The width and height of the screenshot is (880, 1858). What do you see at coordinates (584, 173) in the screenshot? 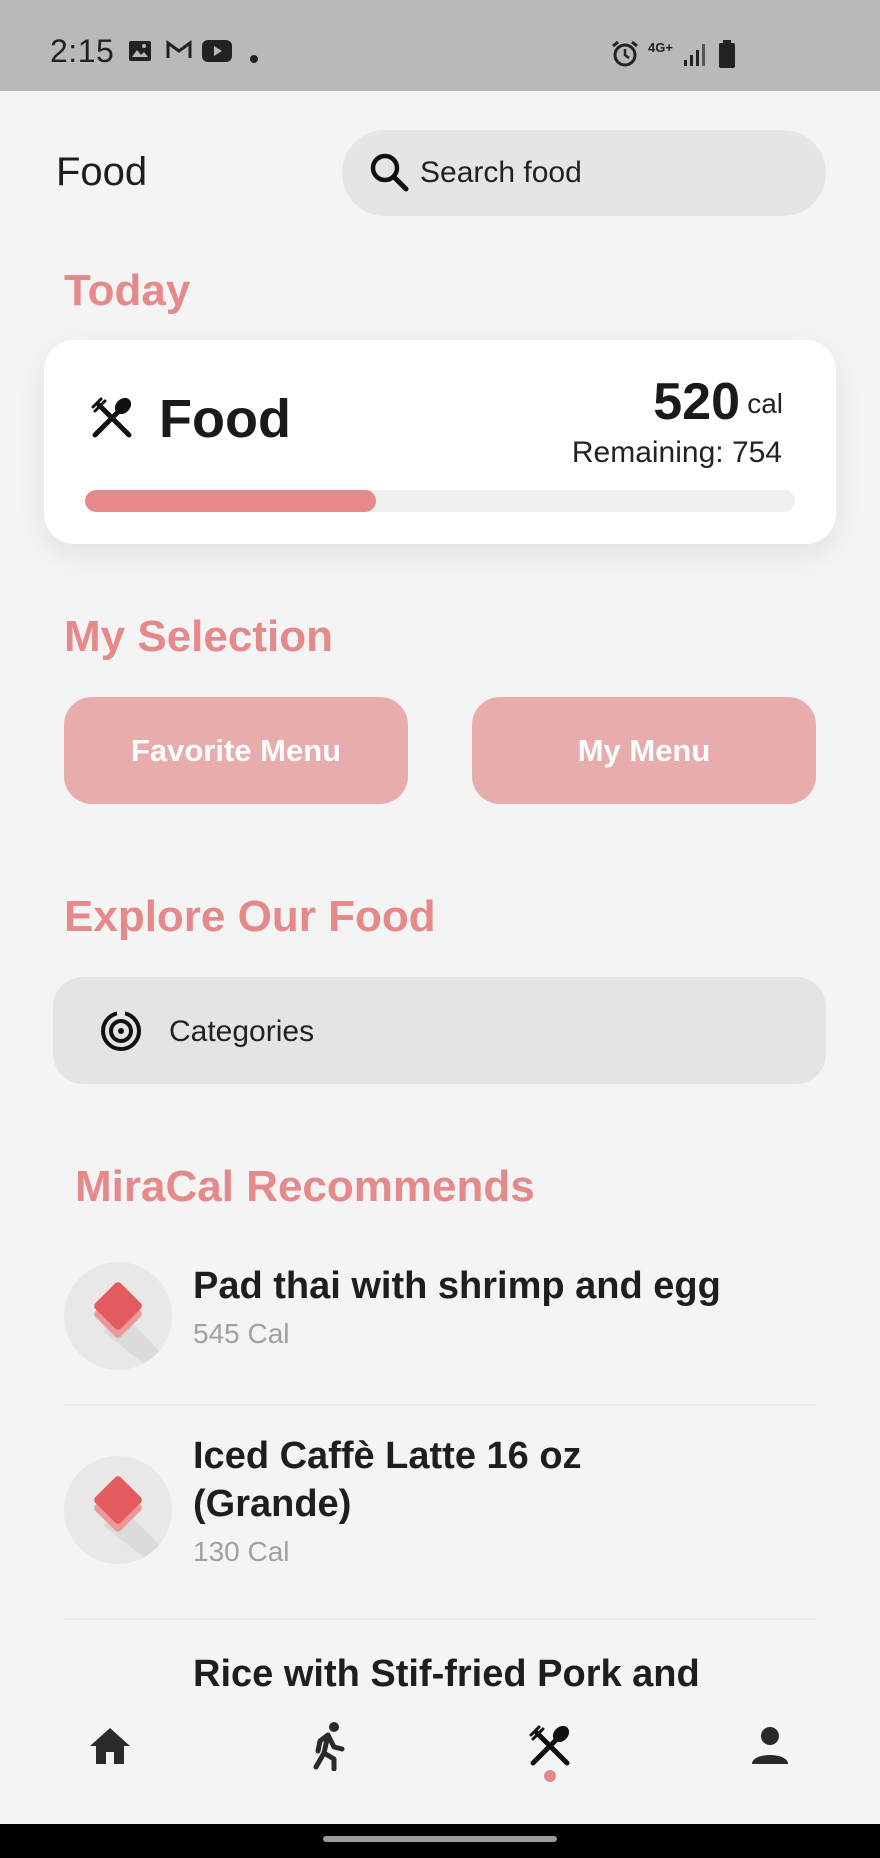
I see `search-input: Search food` at bounding box center [584, 173].